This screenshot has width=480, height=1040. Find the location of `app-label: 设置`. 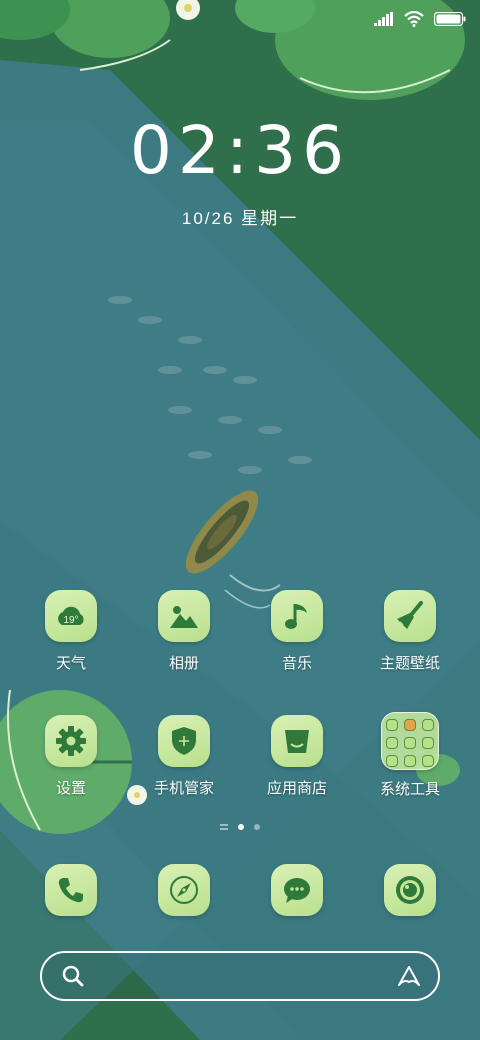

app-label: 设置 is located at coordinates (70, 788).